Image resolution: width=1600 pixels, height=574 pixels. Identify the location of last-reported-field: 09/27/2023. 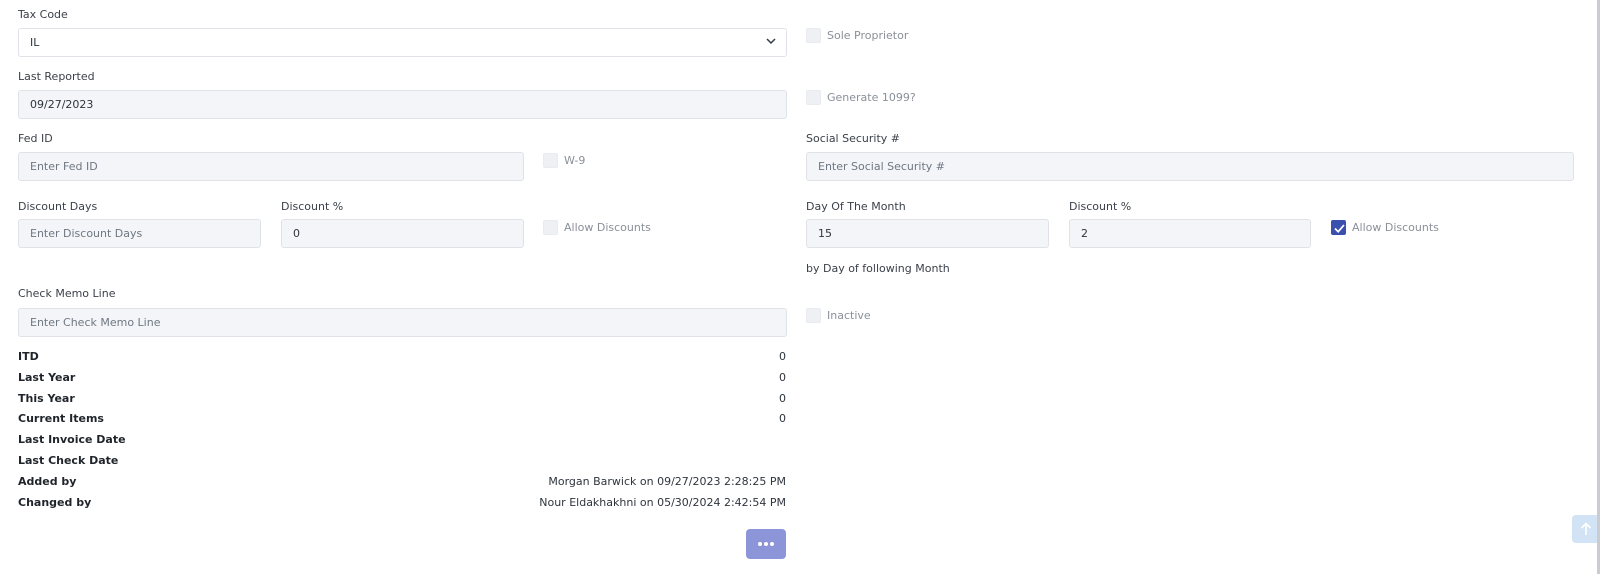
(402, 104).